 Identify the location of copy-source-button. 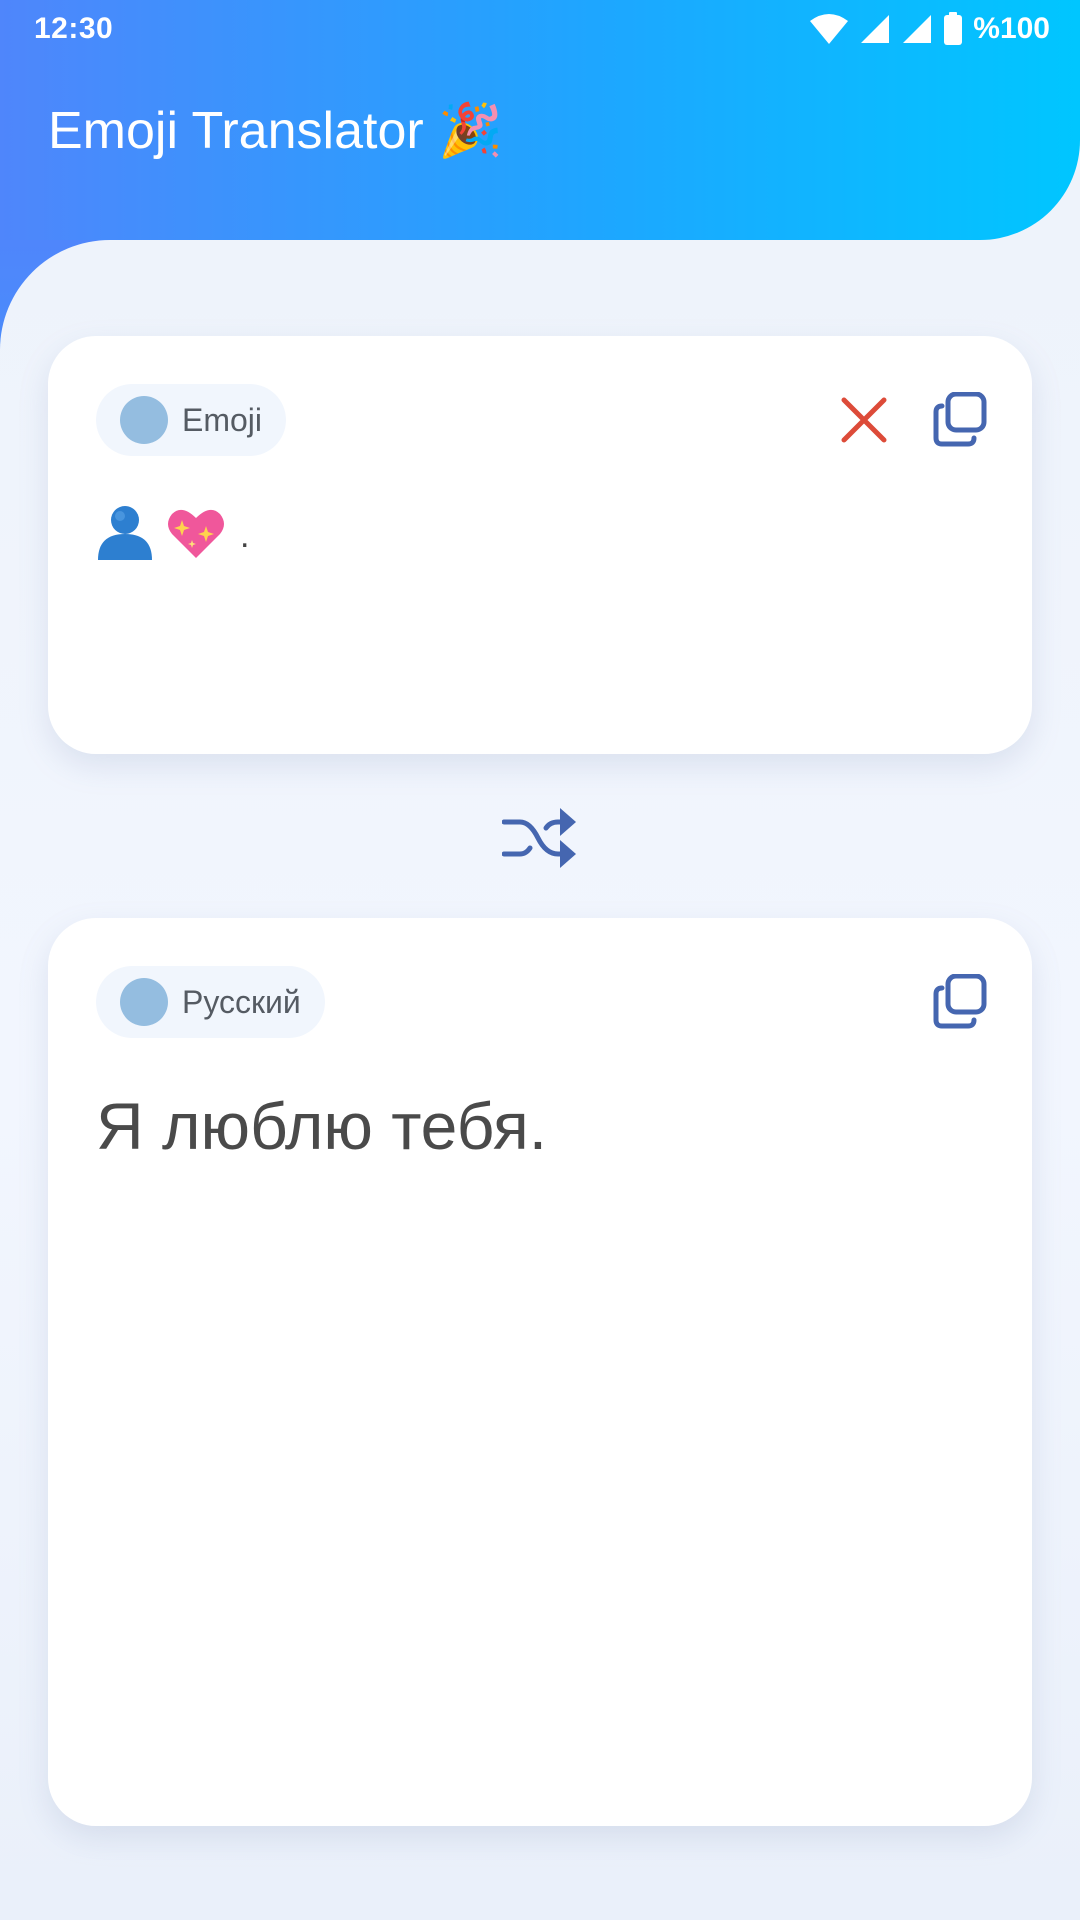
(960, 420).